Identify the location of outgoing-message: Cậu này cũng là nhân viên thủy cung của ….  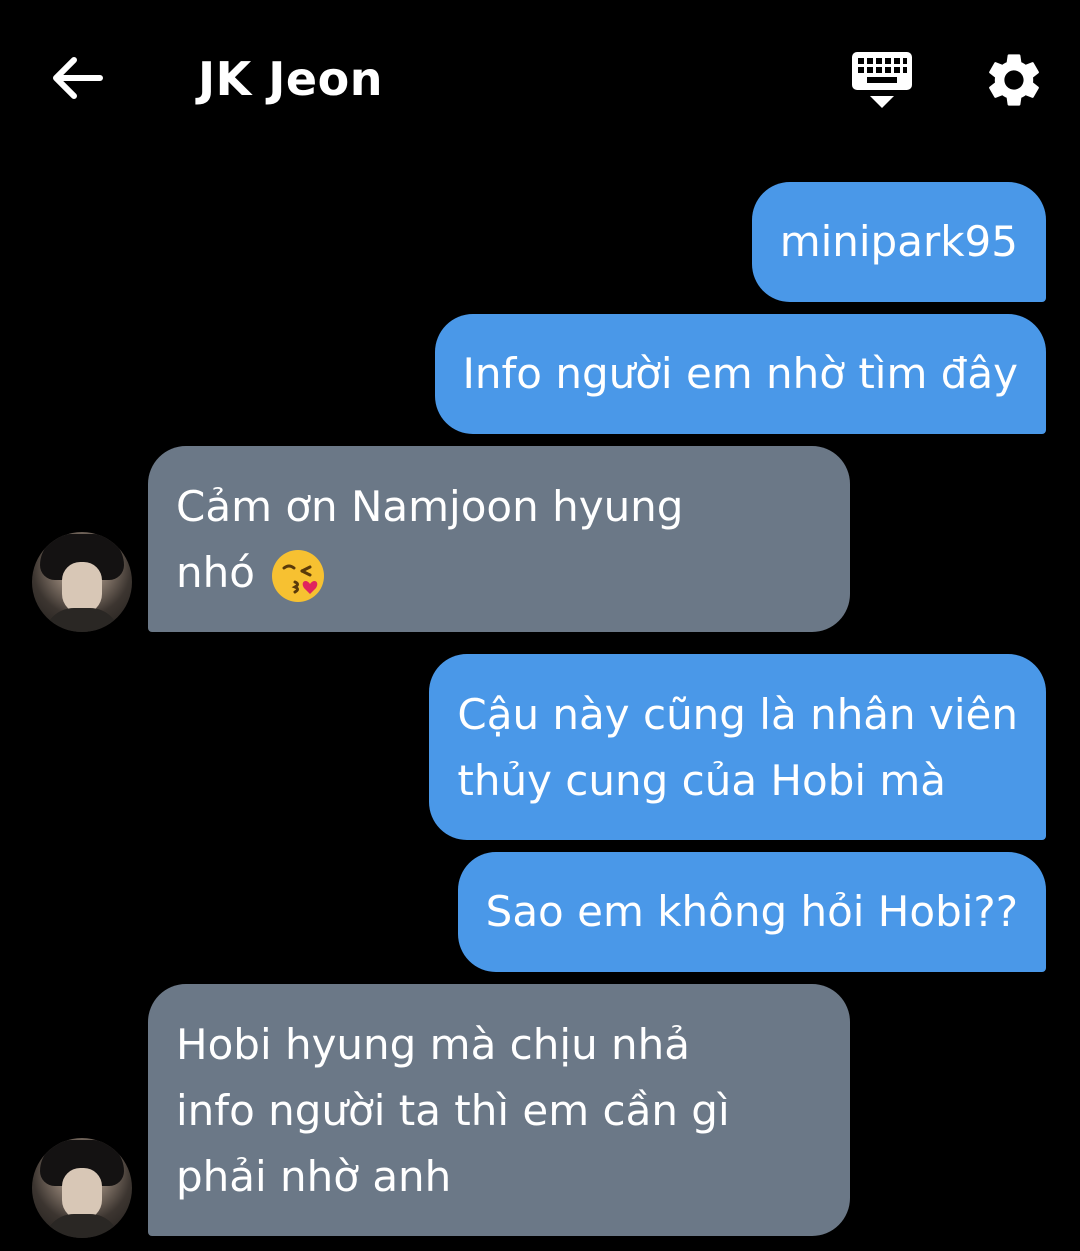
(737, 747).